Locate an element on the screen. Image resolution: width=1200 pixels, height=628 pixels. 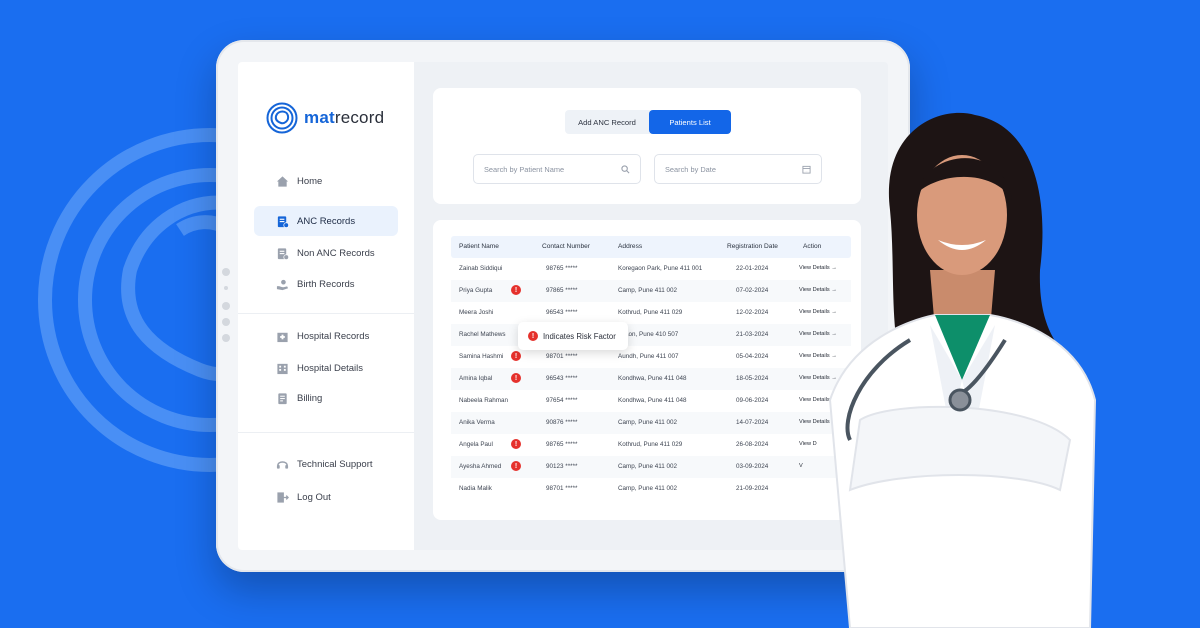
sidebar-item-label: Billing is located at coordinates (310, 398).